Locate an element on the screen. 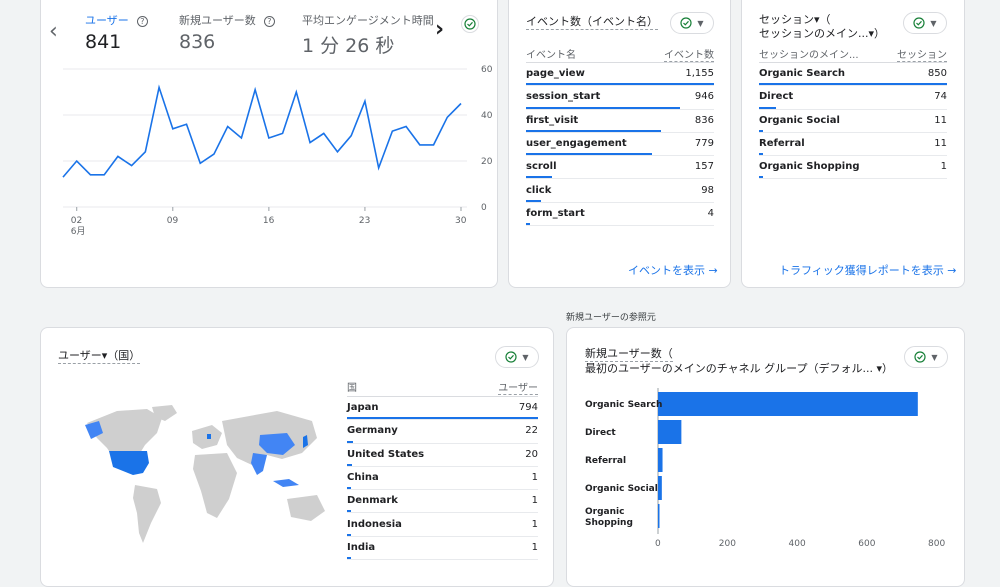  new-users-check-chip: ▼ is located at coordinates (926, 357).